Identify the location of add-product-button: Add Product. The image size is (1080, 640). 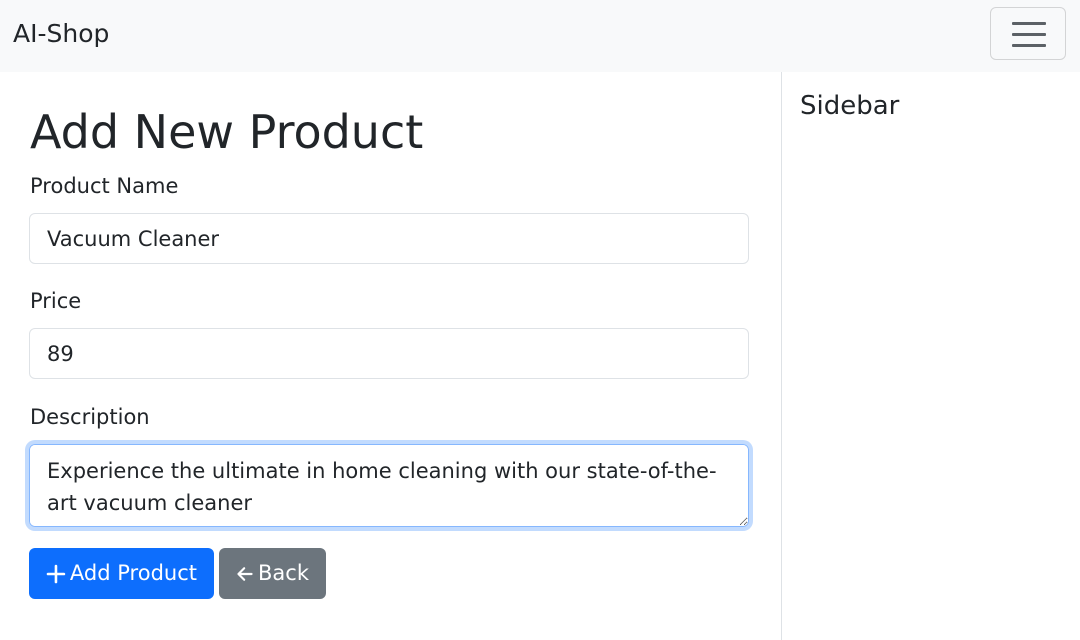
(121, 573).